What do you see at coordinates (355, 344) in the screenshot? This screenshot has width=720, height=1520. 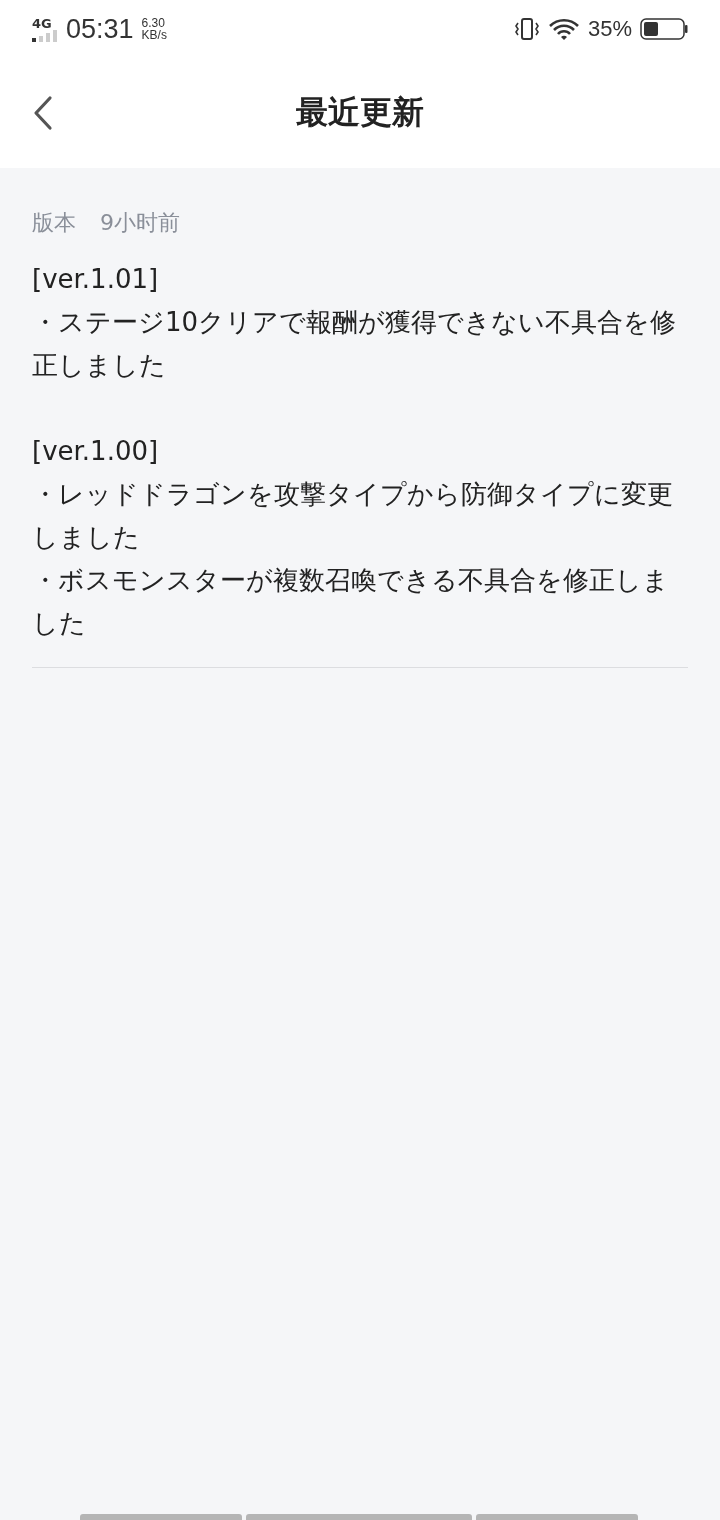 I see `change-note: ・ステージ10クリアで報酬が獲得できない不具合を修正しました` at bounding box center [355, 344].